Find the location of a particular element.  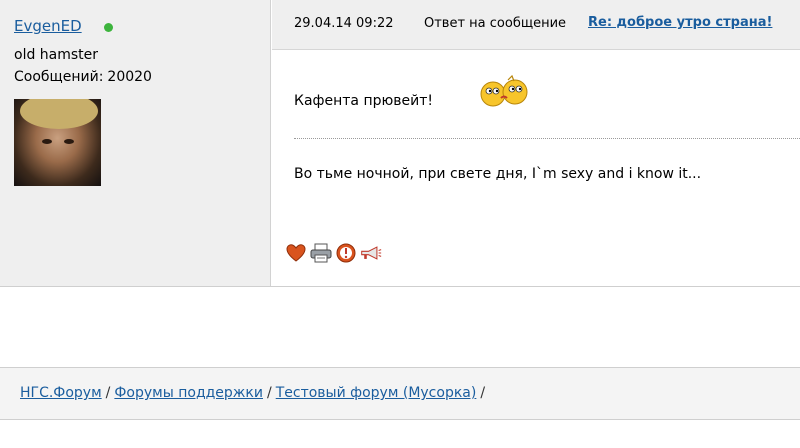

post-count-label: Сообщений: is located at coordinates (59, 77).